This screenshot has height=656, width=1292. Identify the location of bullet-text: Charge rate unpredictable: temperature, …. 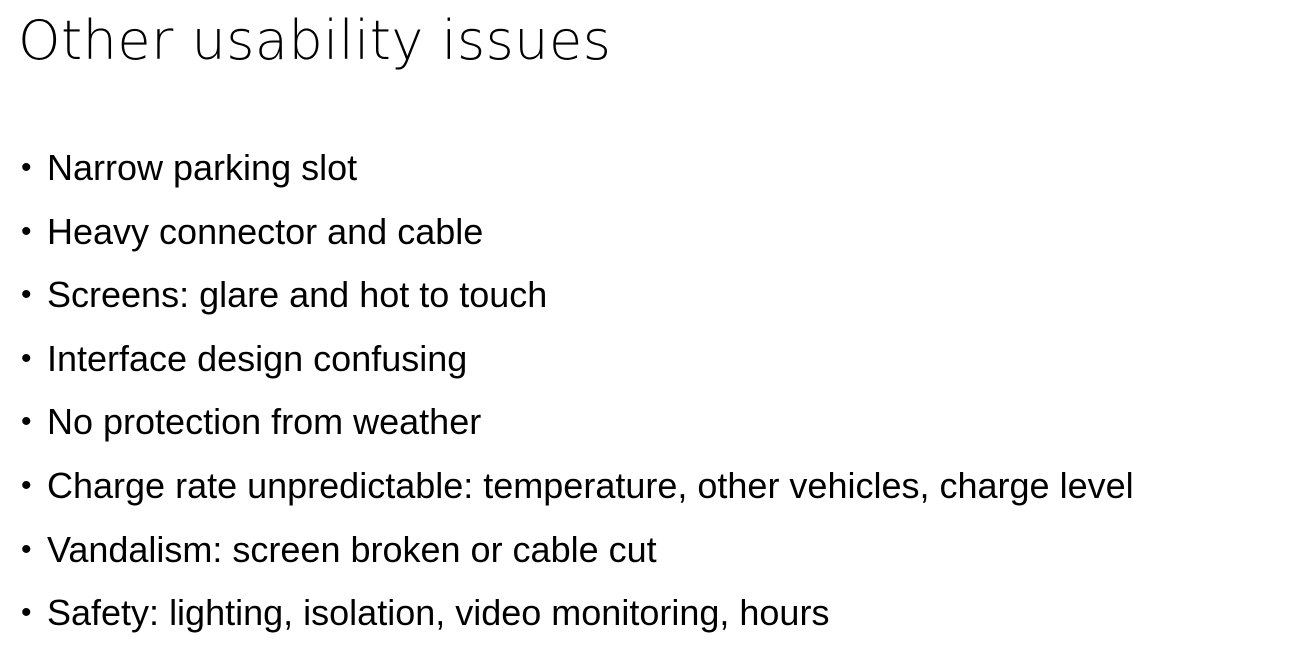
(590, 485).